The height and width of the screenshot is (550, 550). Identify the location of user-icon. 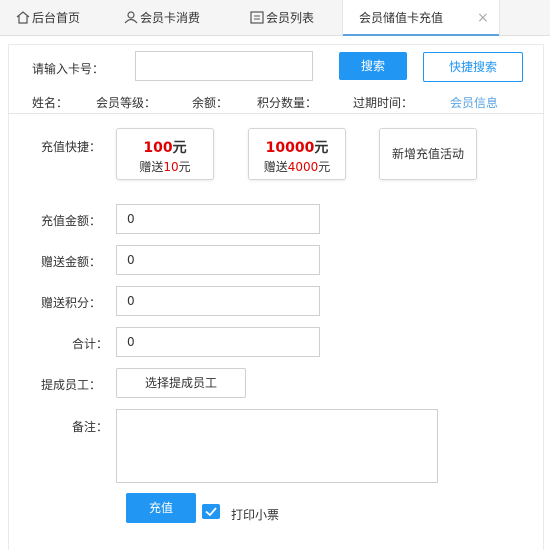
(131, 17).